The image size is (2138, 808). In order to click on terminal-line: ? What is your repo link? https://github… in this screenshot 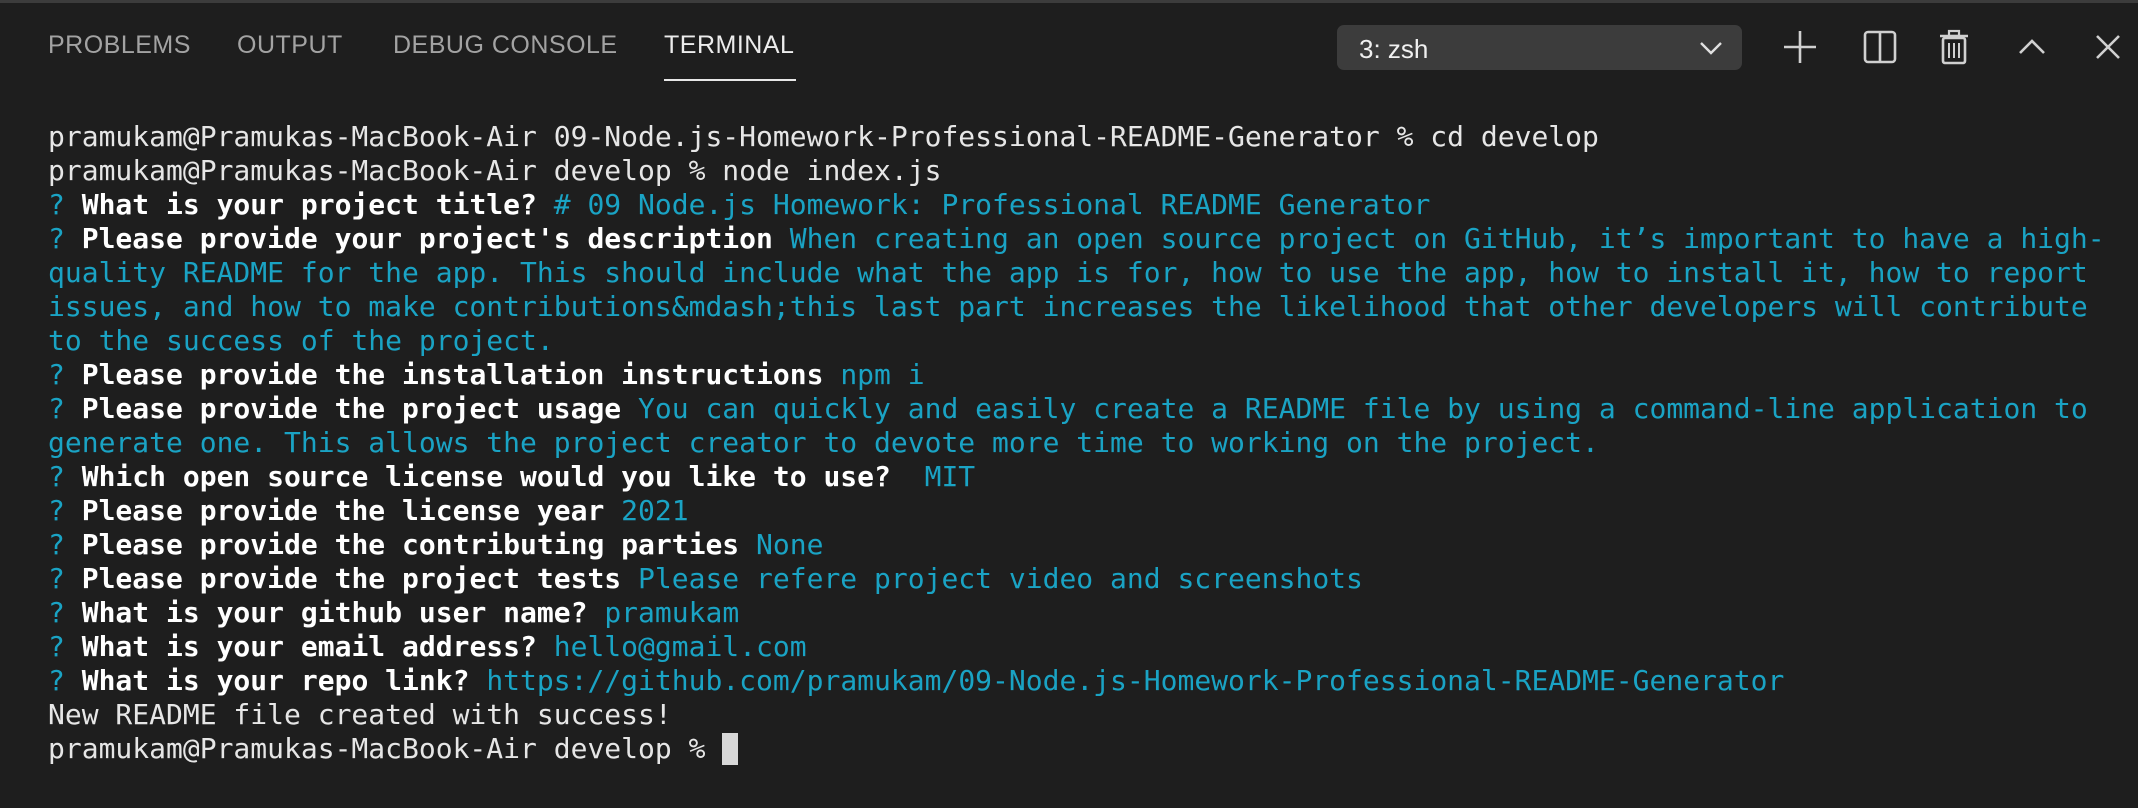, I will do `click(916, 681)`.